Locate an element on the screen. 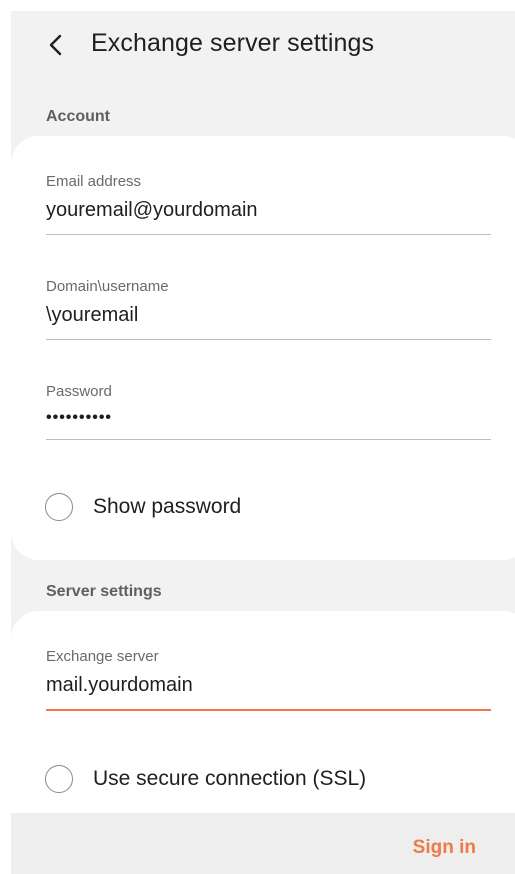  exchange-server-field: Exchange server mail.yourdomain is located at coordinates (268, 679).